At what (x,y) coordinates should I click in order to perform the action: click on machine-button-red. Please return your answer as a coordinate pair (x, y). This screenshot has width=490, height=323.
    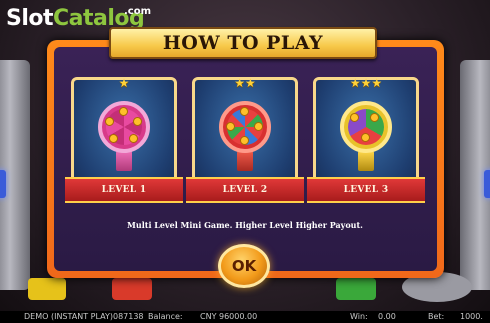
    Looking at the image, I should click on (132, 289).